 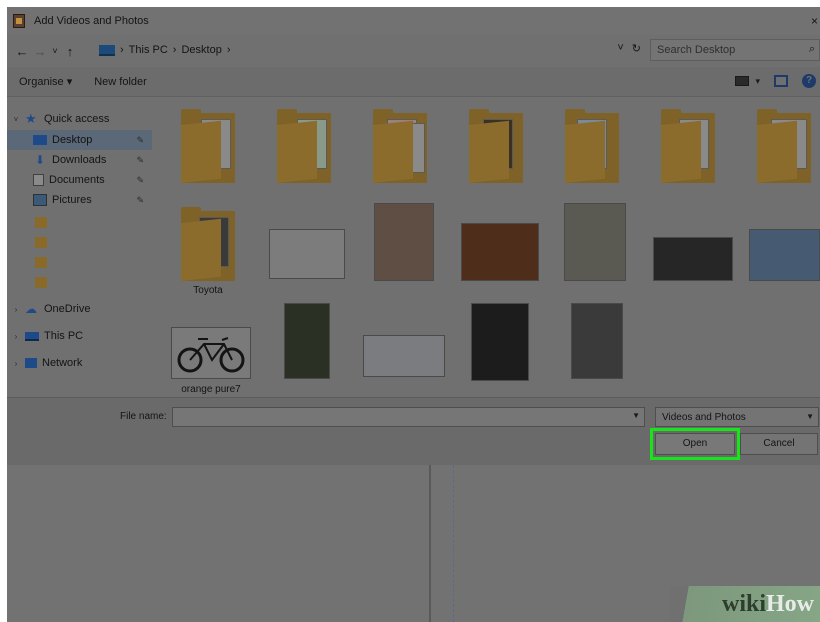 What do you see at coordinates (143, 416) in the screenshot?
I see `file-name-label: File name:` at bounding box center [143, 416].